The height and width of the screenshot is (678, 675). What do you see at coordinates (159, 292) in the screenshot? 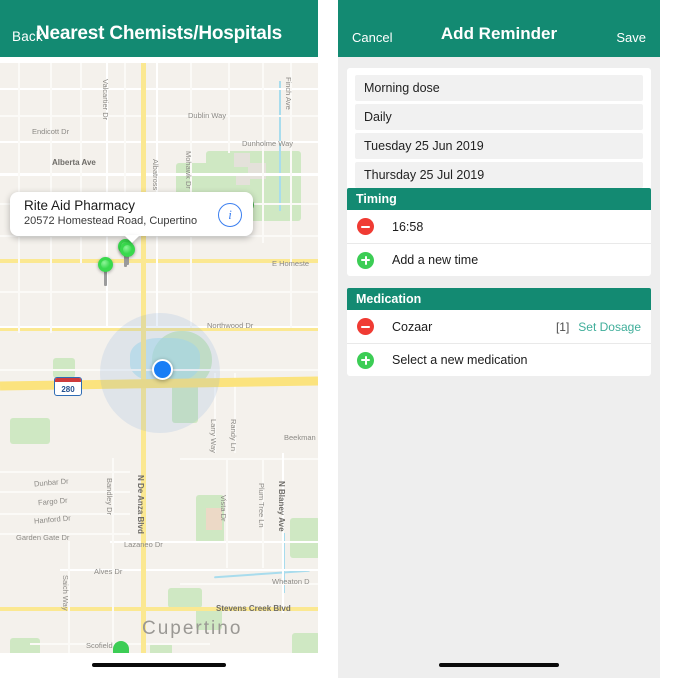
I see `map-street-h7` at bounding box center [159, 292].